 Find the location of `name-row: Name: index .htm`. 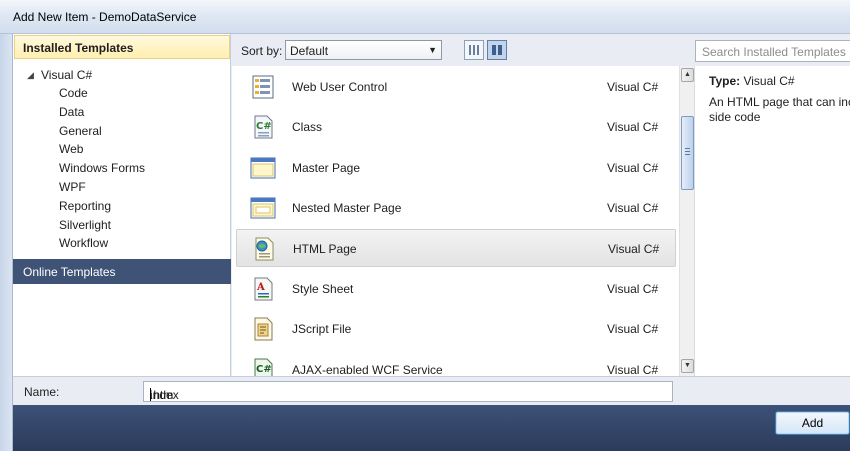

name-row: Name: index .htm is located at coordinates (431, 390).